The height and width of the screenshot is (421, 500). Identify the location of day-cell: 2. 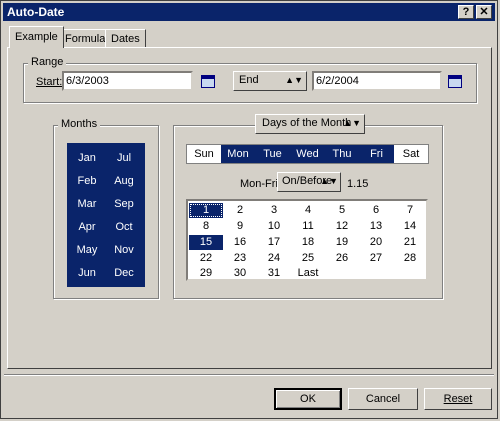
(240, 210).